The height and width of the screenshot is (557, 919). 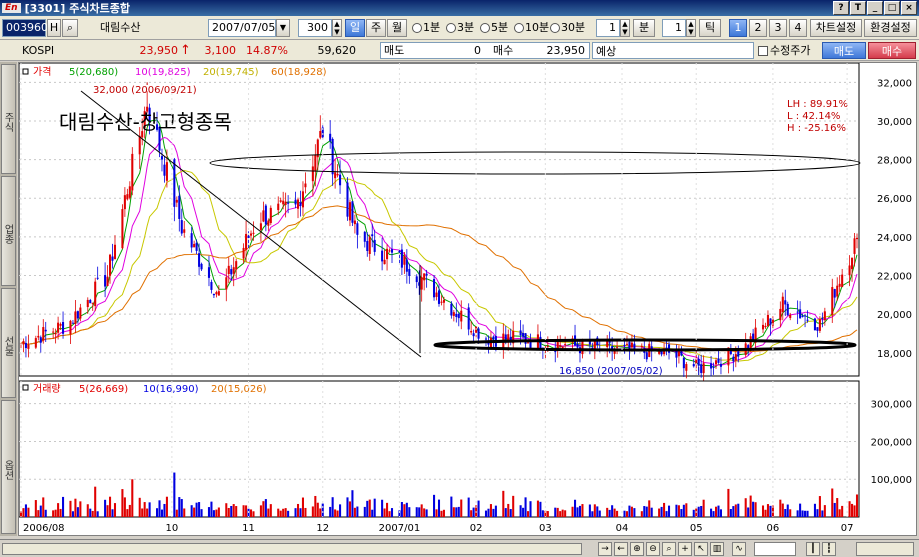 What do you see at coordinates (894, 277) in the screenshot?
I see `y-tick-label: 22,000` at bounding box center [894, 277].